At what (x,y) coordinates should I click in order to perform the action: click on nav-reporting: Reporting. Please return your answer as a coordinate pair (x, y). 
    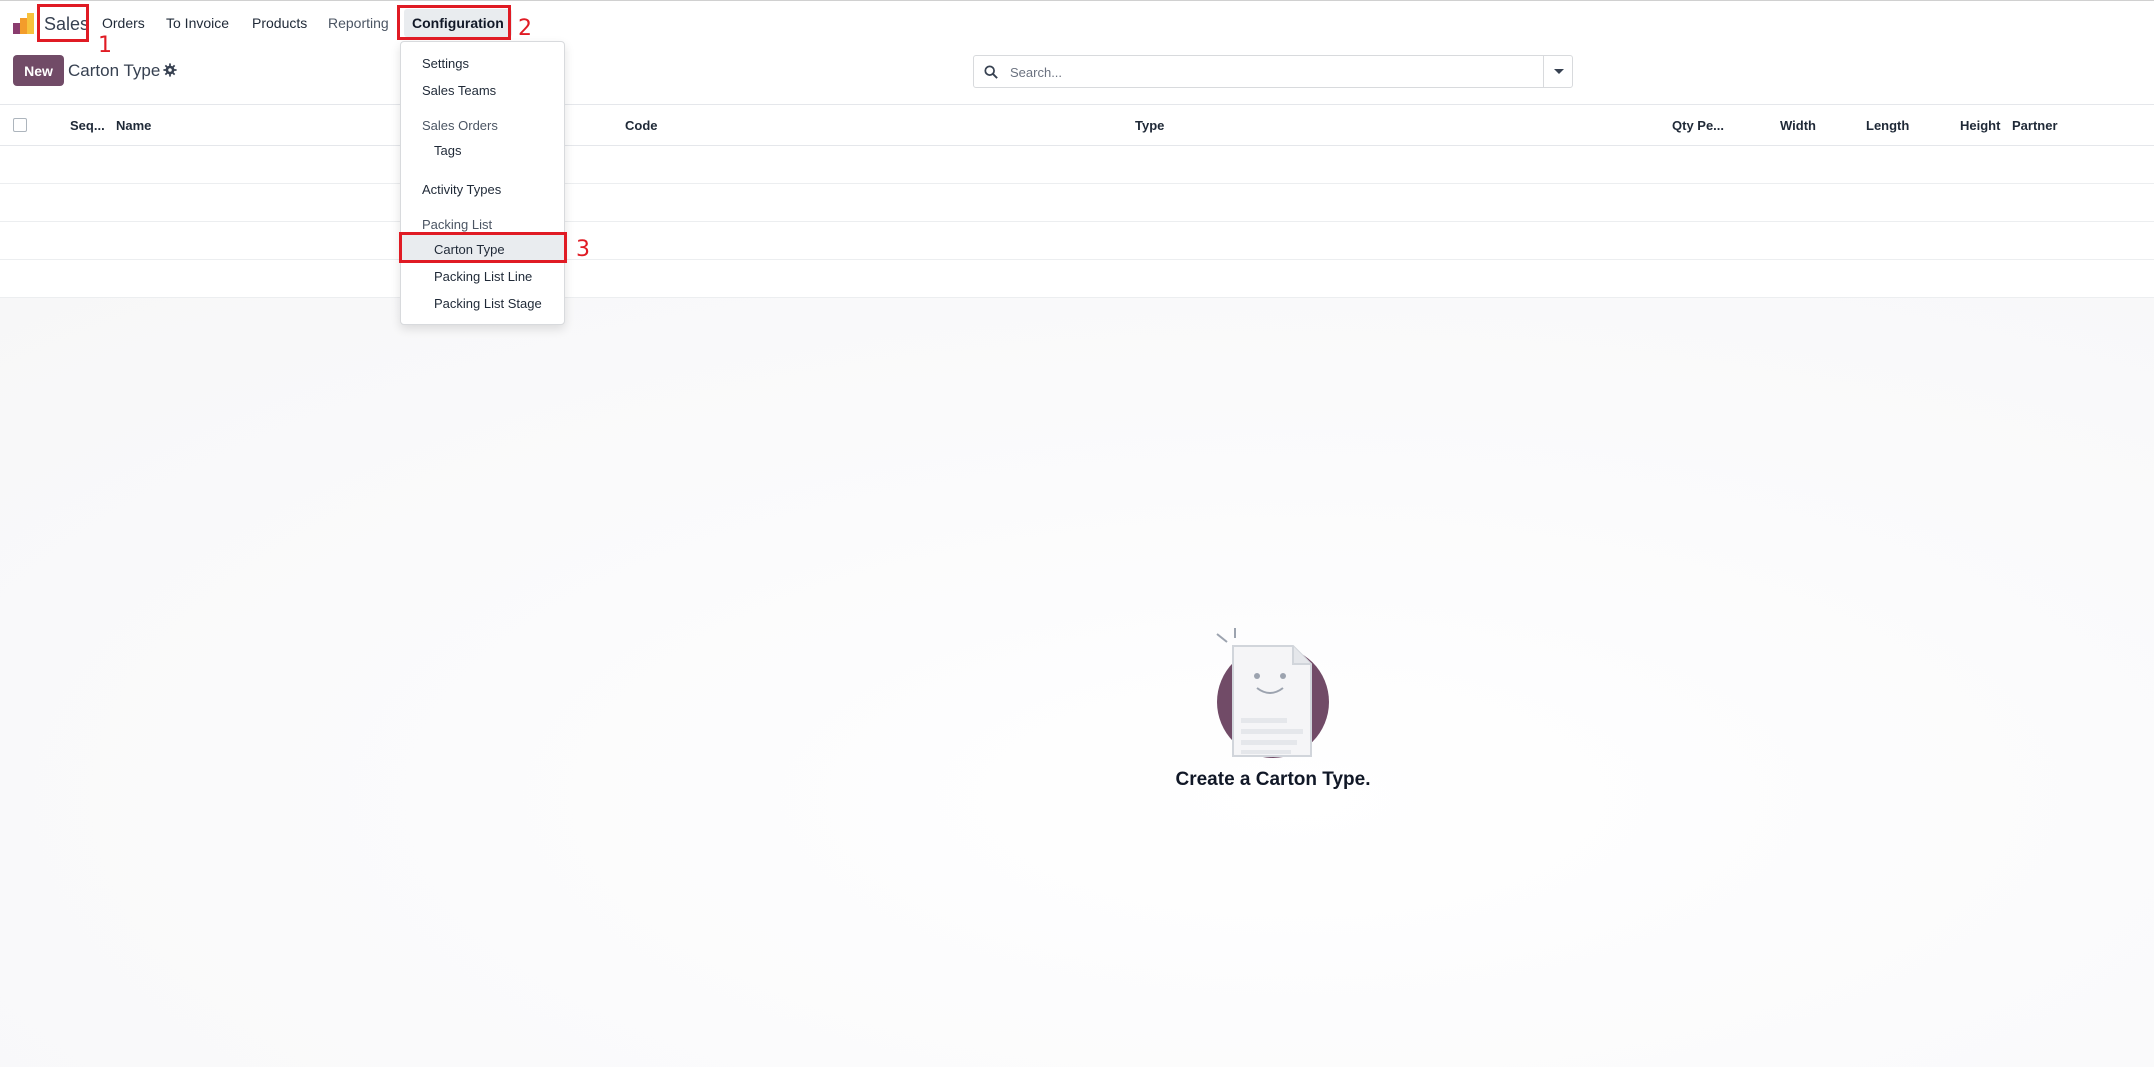
    Looking at the image, I should click on (358, 23).